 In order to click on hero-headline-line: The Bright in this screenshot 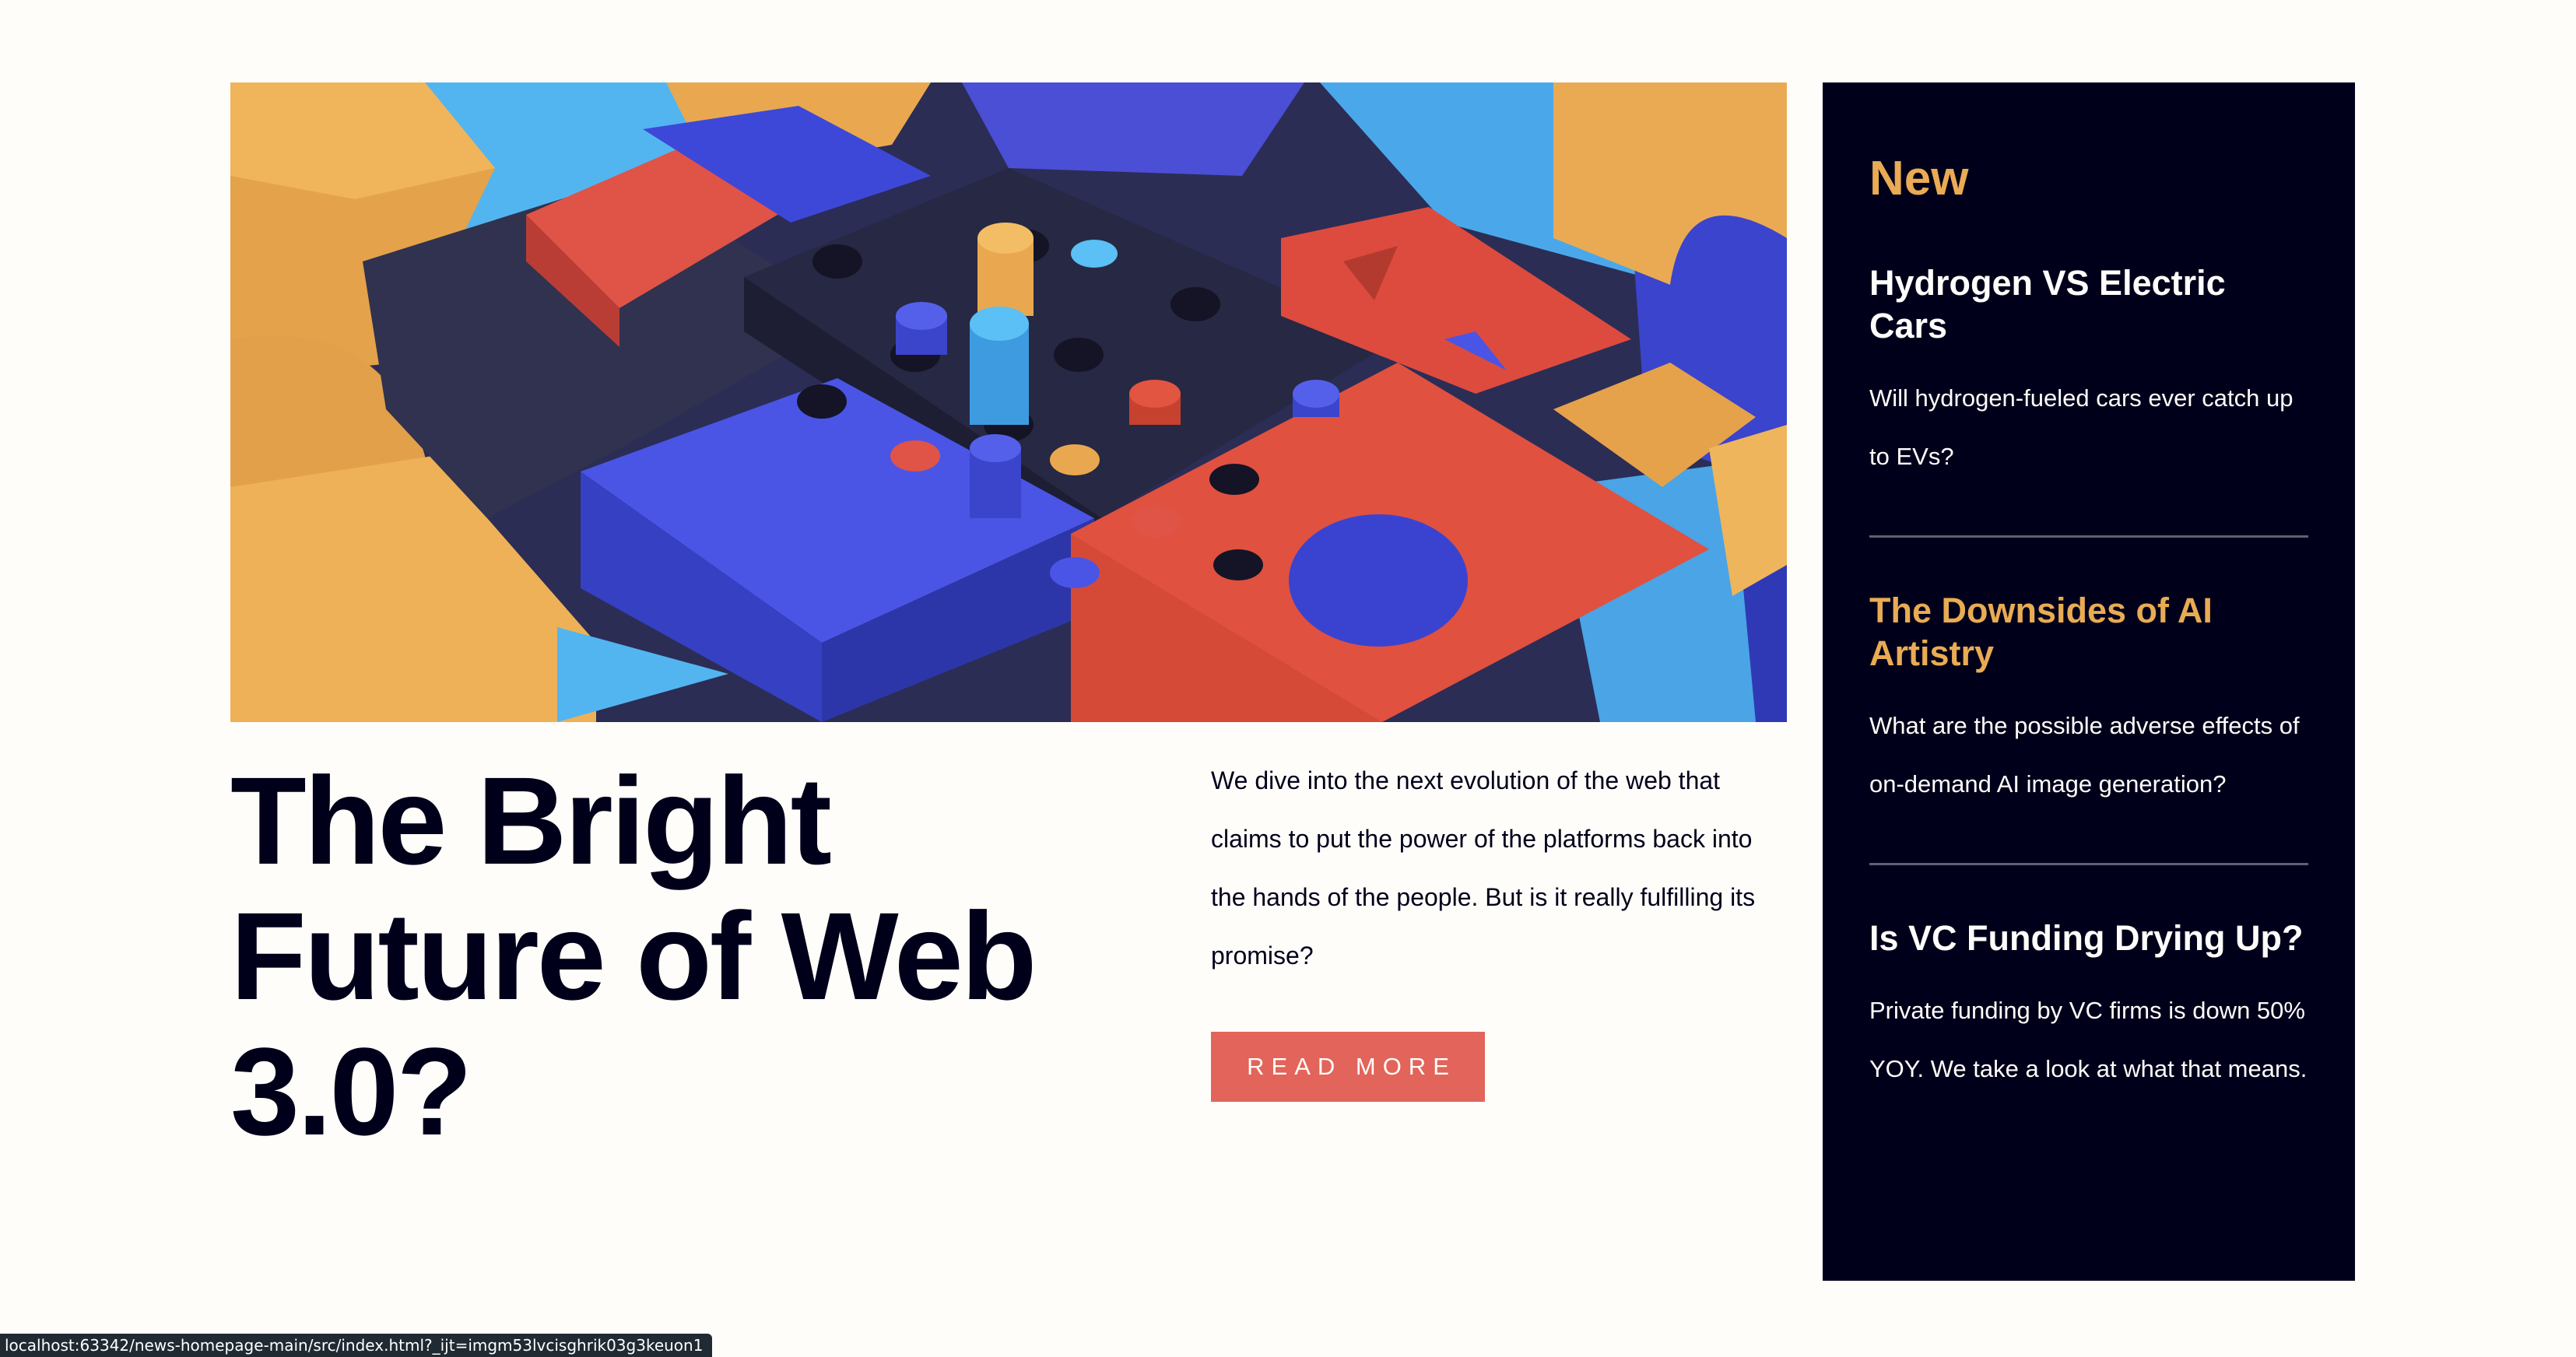, I will do `click(531, 820)`.